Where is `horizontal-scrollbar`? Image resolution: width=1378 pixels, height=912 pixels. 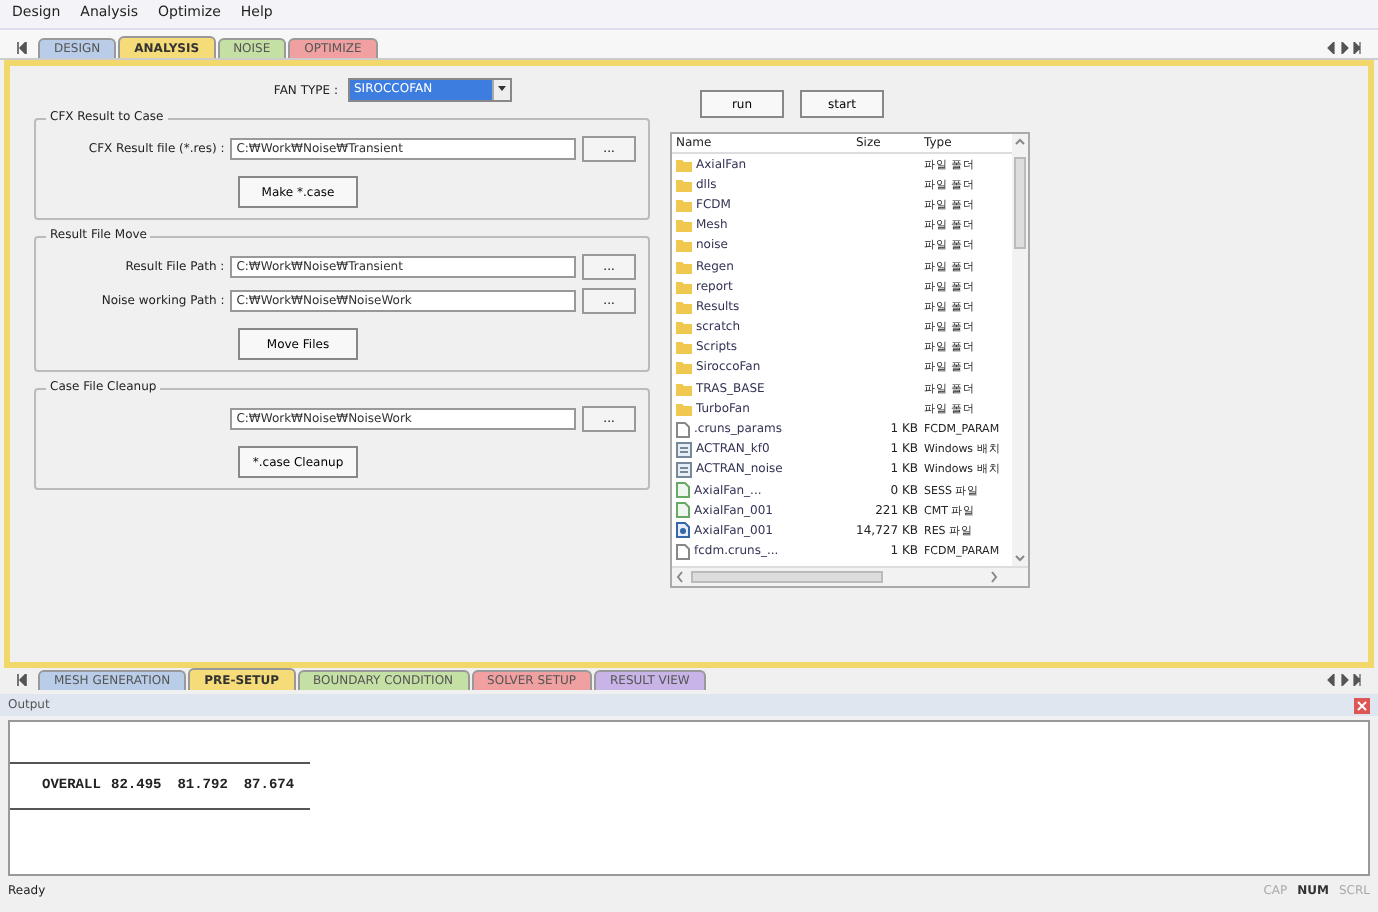 horizontal-scrollbar is located at coordinates (850, 576).